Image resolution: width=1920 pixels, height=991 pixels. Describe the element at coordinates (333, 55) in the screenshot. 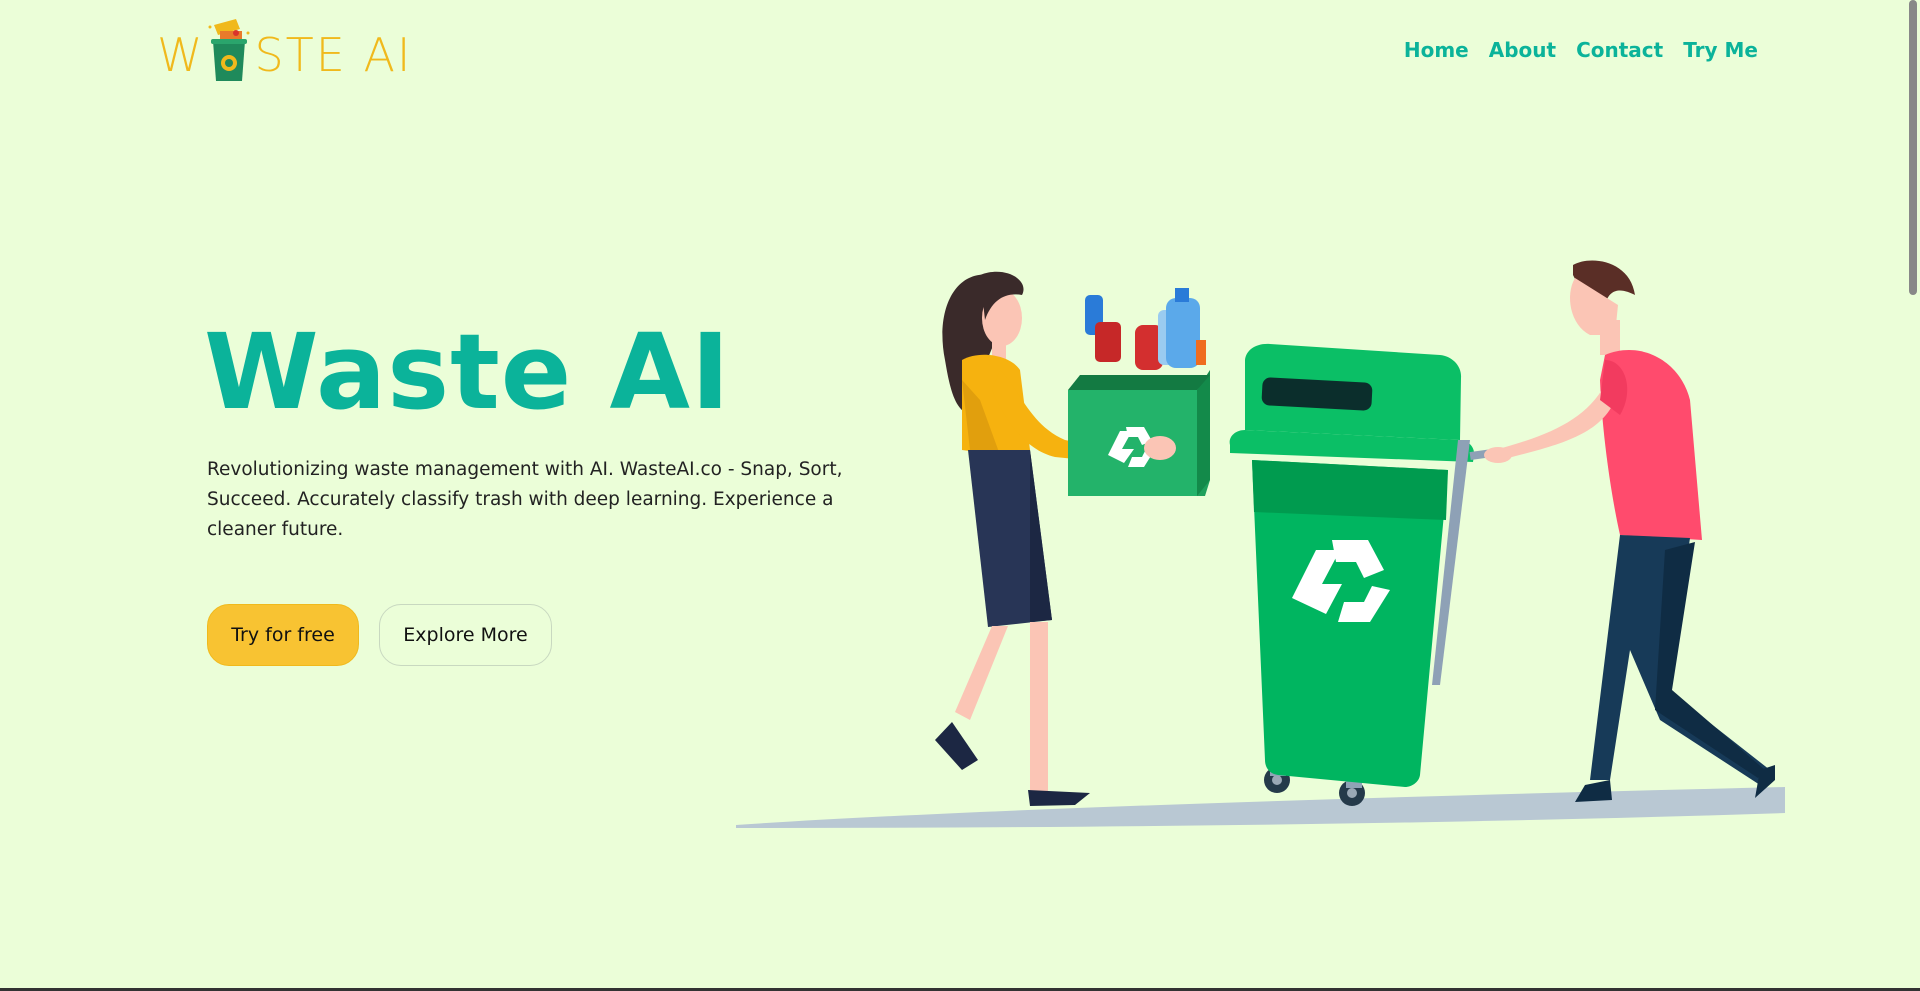

I see `logo-text-rest: STE AI` at that location.